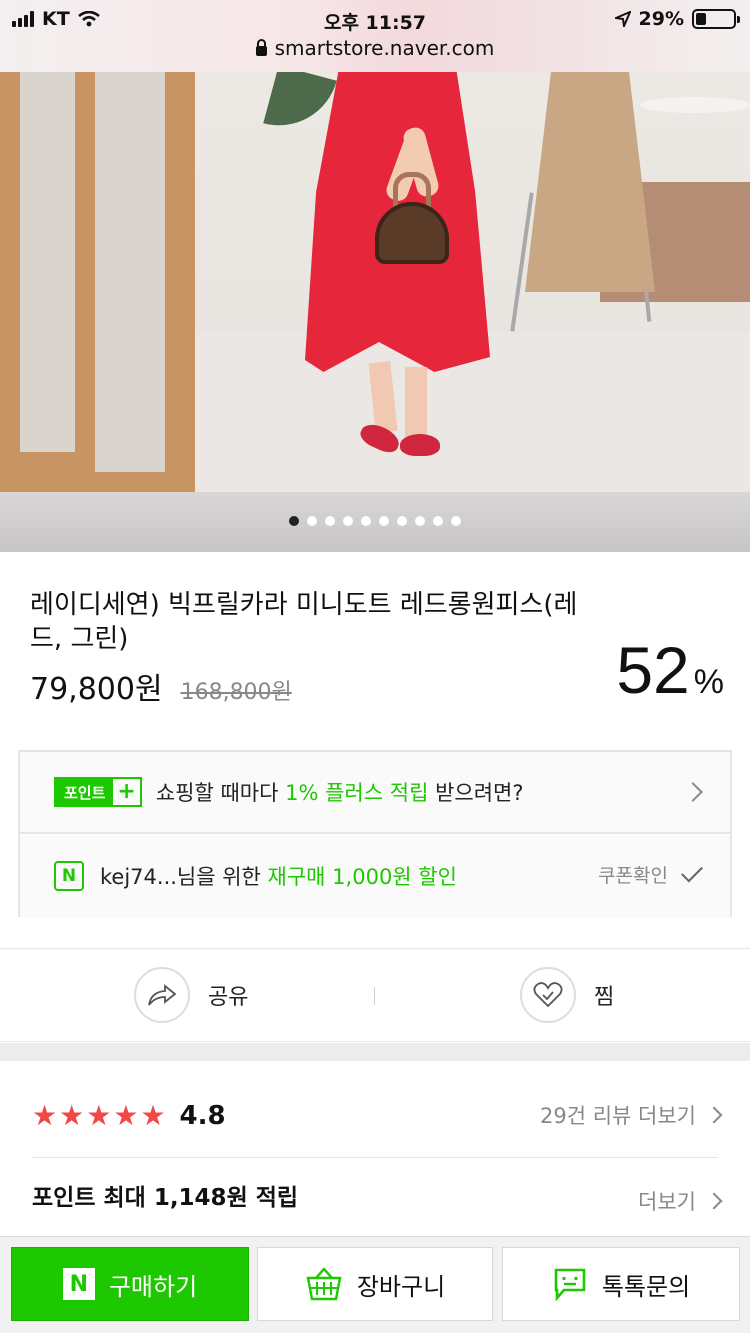 Image resolution: width=750 pixels, height=1333 pixels. I want to click on row-divider, so click(375, 1157).